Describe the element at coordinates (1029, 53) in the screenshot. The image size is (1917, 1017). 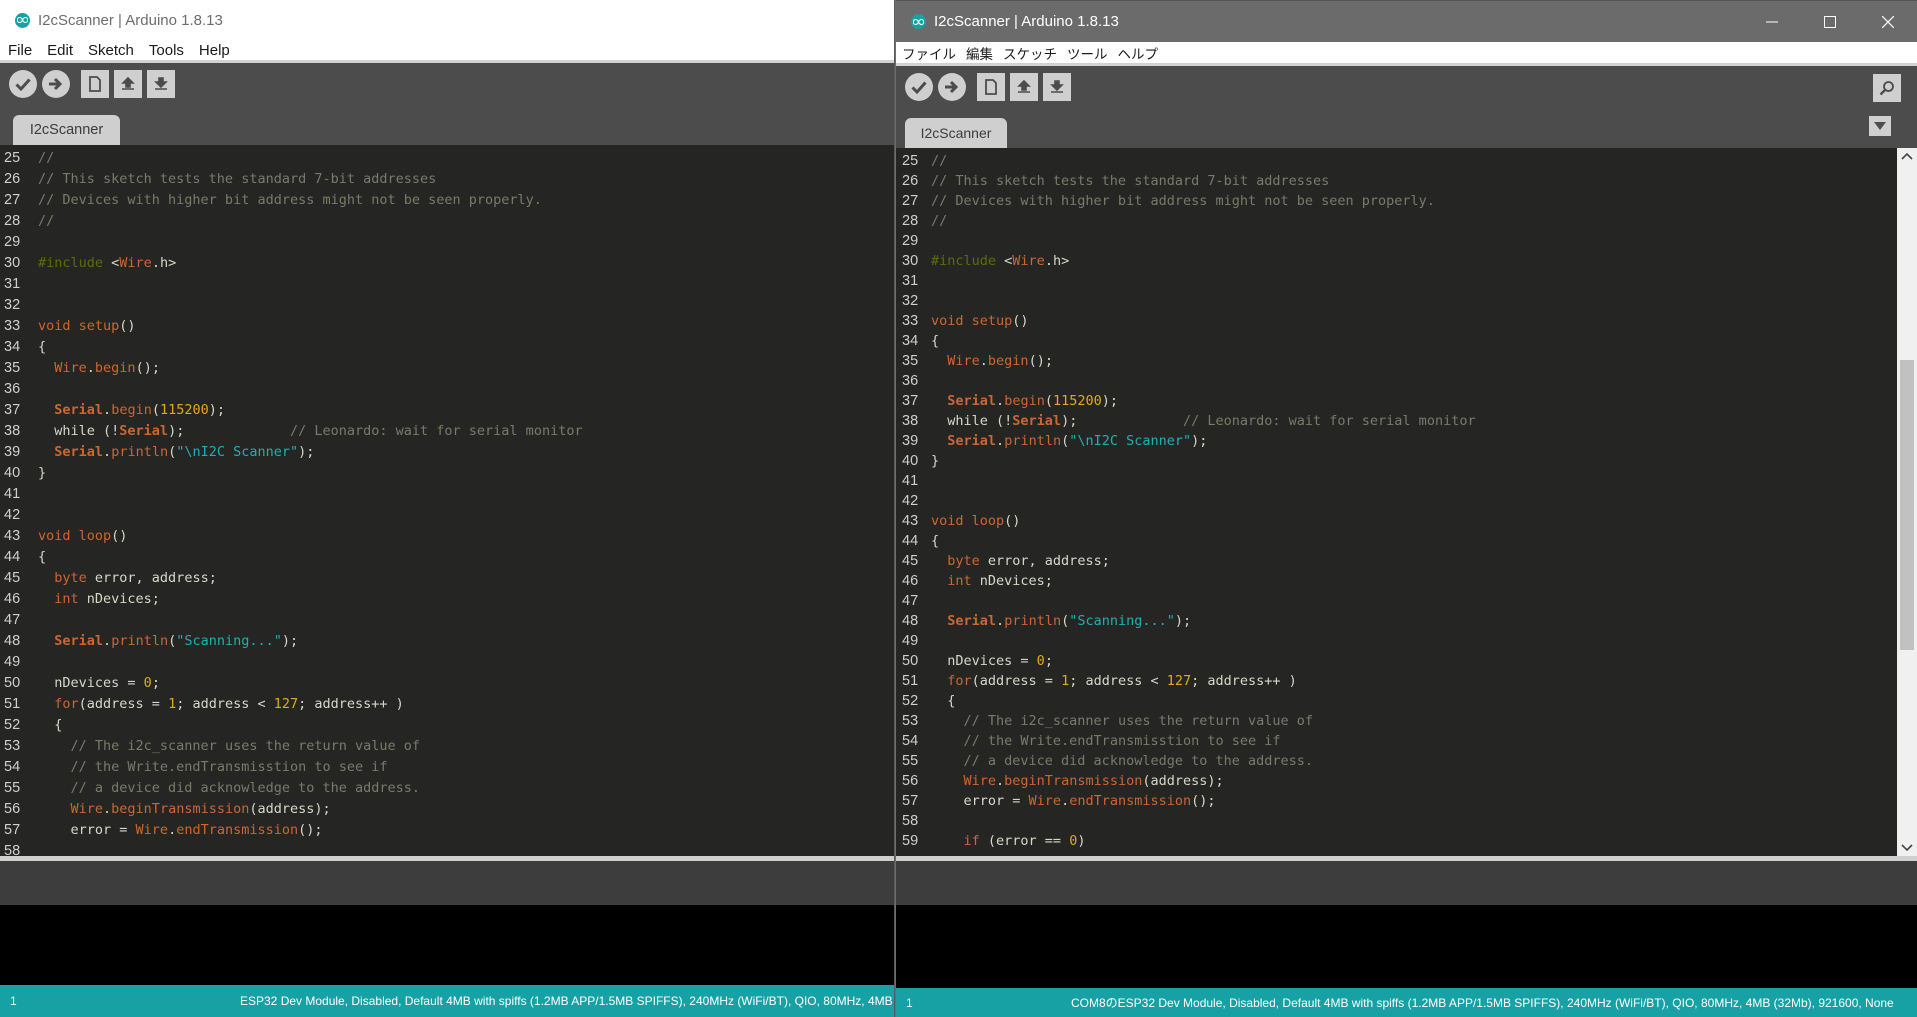
I see `menu-sketch: スケッチ` at that location.